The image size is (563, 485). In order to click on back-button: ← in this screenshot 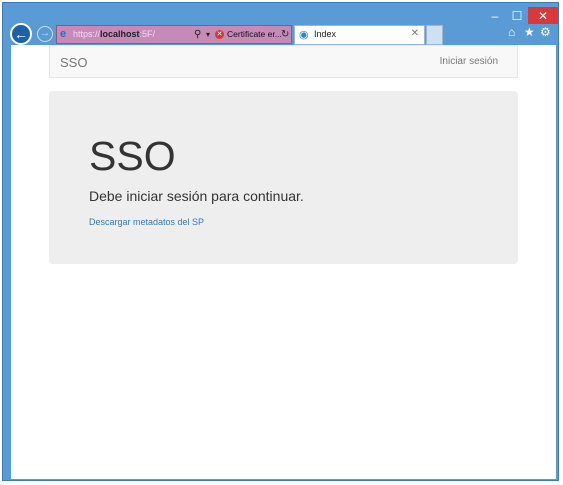, I will do `click(21, 34)`.